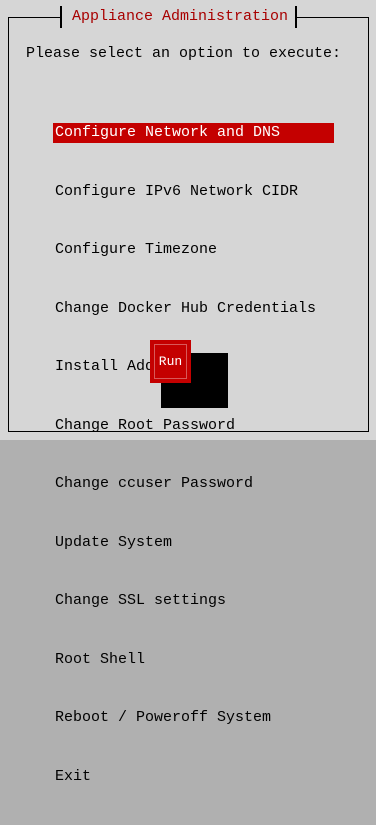  I want to click on menu-item-configure-timezone: Configure Timezone, so click(193, 250).